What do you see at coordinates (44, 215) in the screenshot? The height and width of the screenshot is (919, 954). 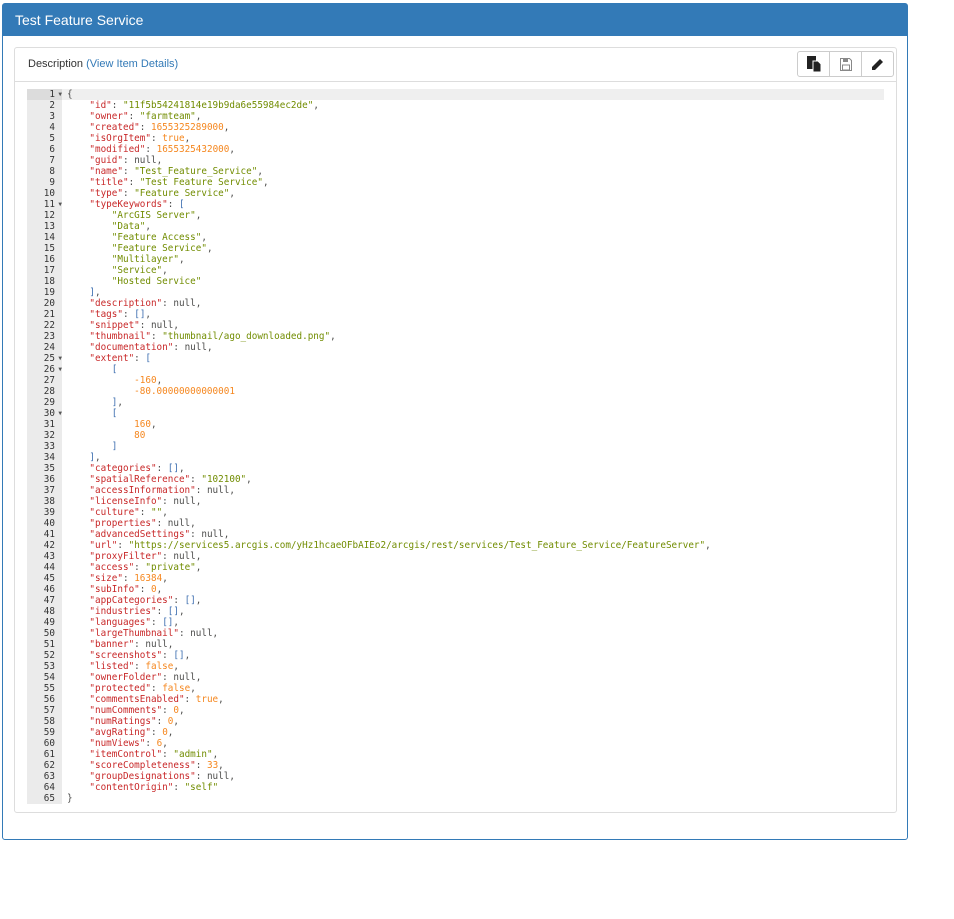 I see `line-number: 12` at bounding box center [44, 215].